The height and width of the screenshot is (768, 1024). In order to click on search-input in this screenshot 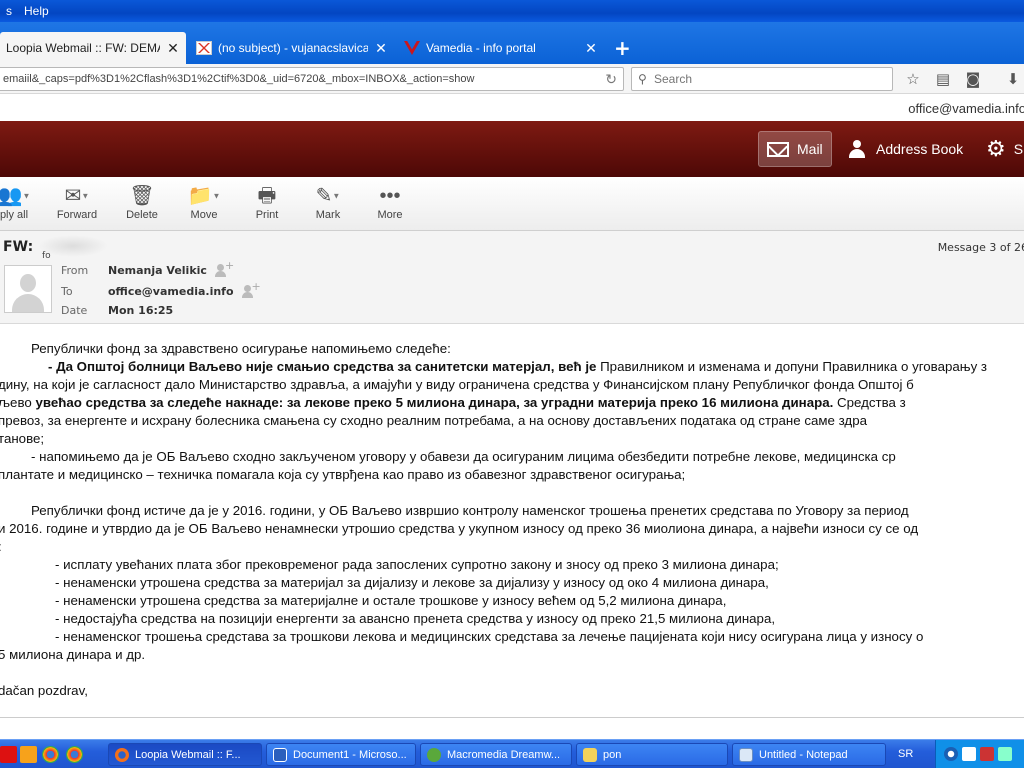, I will do `click(769, 79)`.